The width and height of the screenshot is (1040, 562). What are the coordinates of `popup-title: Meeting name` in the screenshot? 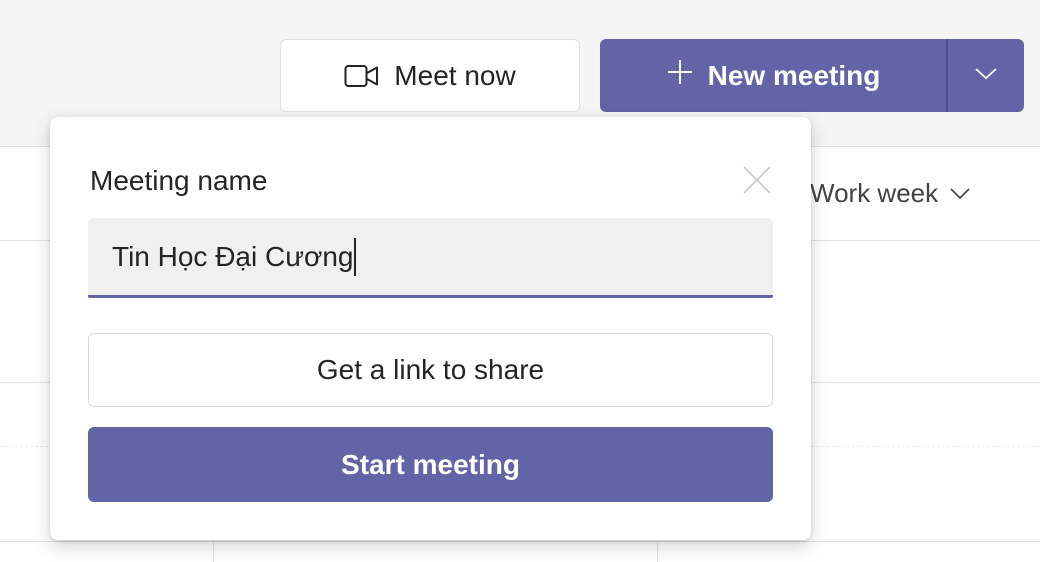 It's located at (179, 180).